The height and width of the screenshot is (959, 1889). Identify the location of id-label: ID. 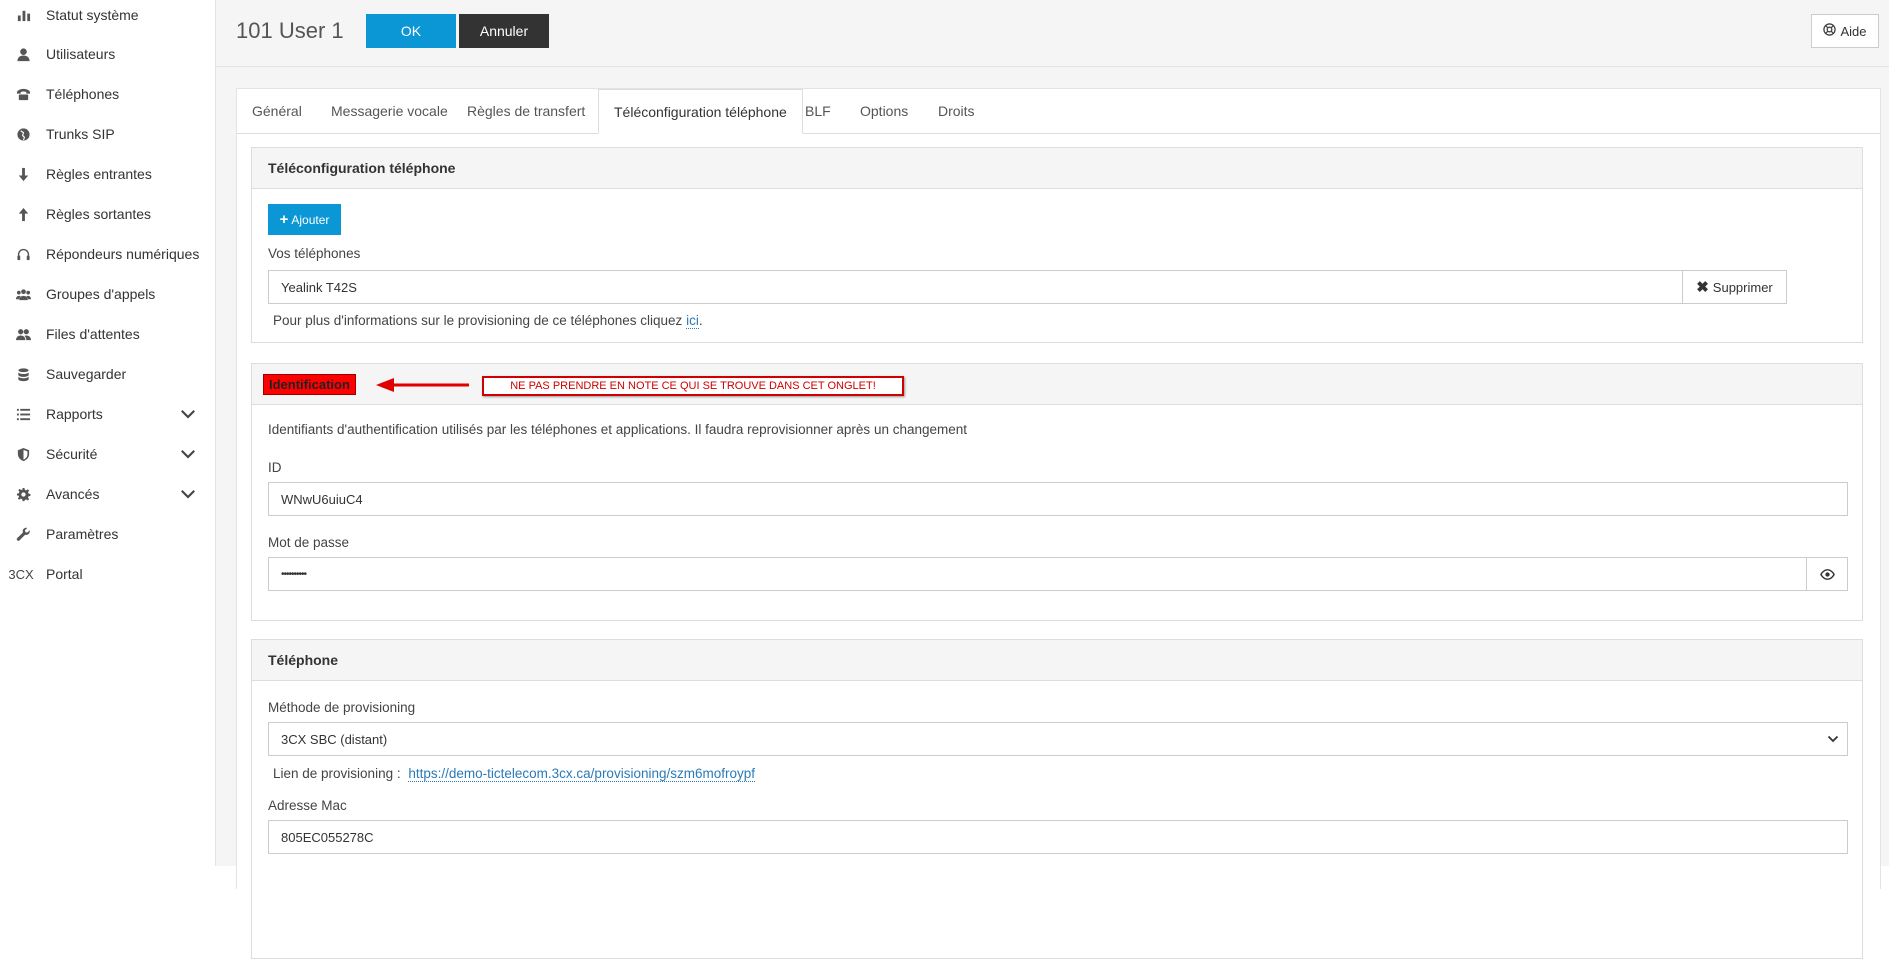
(275, 467).